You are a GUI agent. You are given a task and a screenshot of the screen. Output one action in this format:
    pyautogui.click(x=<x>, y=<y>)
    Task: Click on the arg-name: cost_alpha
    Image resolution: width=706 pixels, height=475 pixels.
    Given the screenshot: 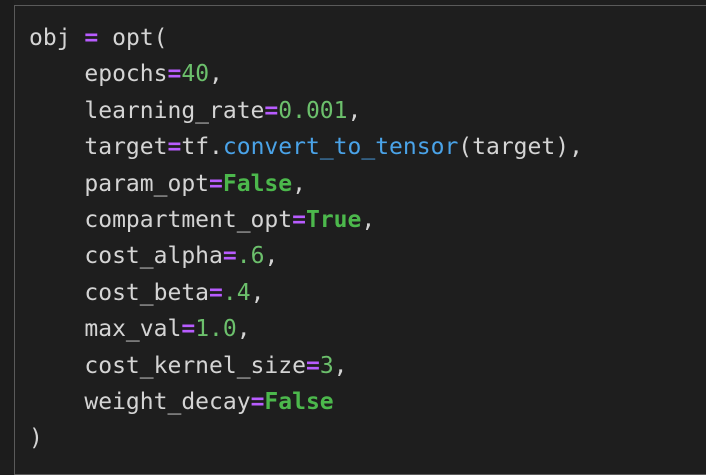 What is the action you would take?
    pyautogui.click(x=153, y=256)
    